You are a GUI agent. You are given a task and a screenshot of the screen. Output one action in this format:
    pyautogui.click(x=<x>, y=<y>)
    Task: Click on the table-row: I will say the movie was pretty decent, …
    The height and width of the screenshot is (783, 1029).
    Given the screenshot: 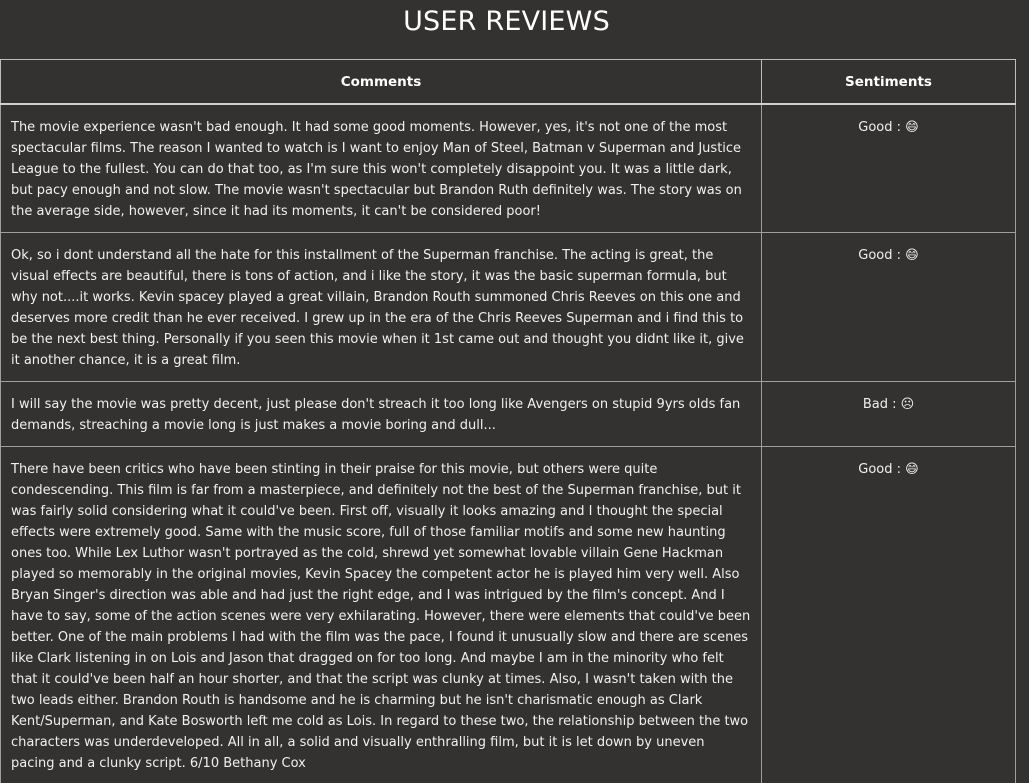 What is the action you would take?
    pyautogui.click(x=508, y=414)
    